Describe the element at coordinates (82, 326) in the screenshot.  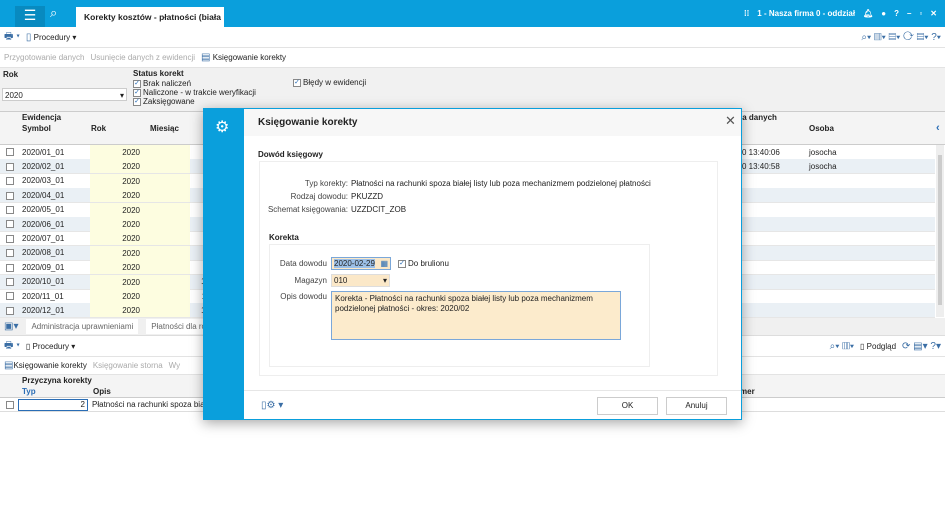
I see `tab-administracja: Administracja uprawnieniami` at that location.